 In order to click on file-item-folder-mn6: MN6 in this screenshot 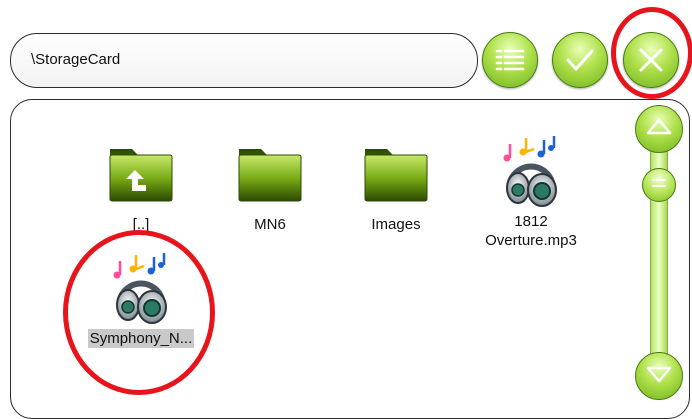, I will do `click(270, 186)`.